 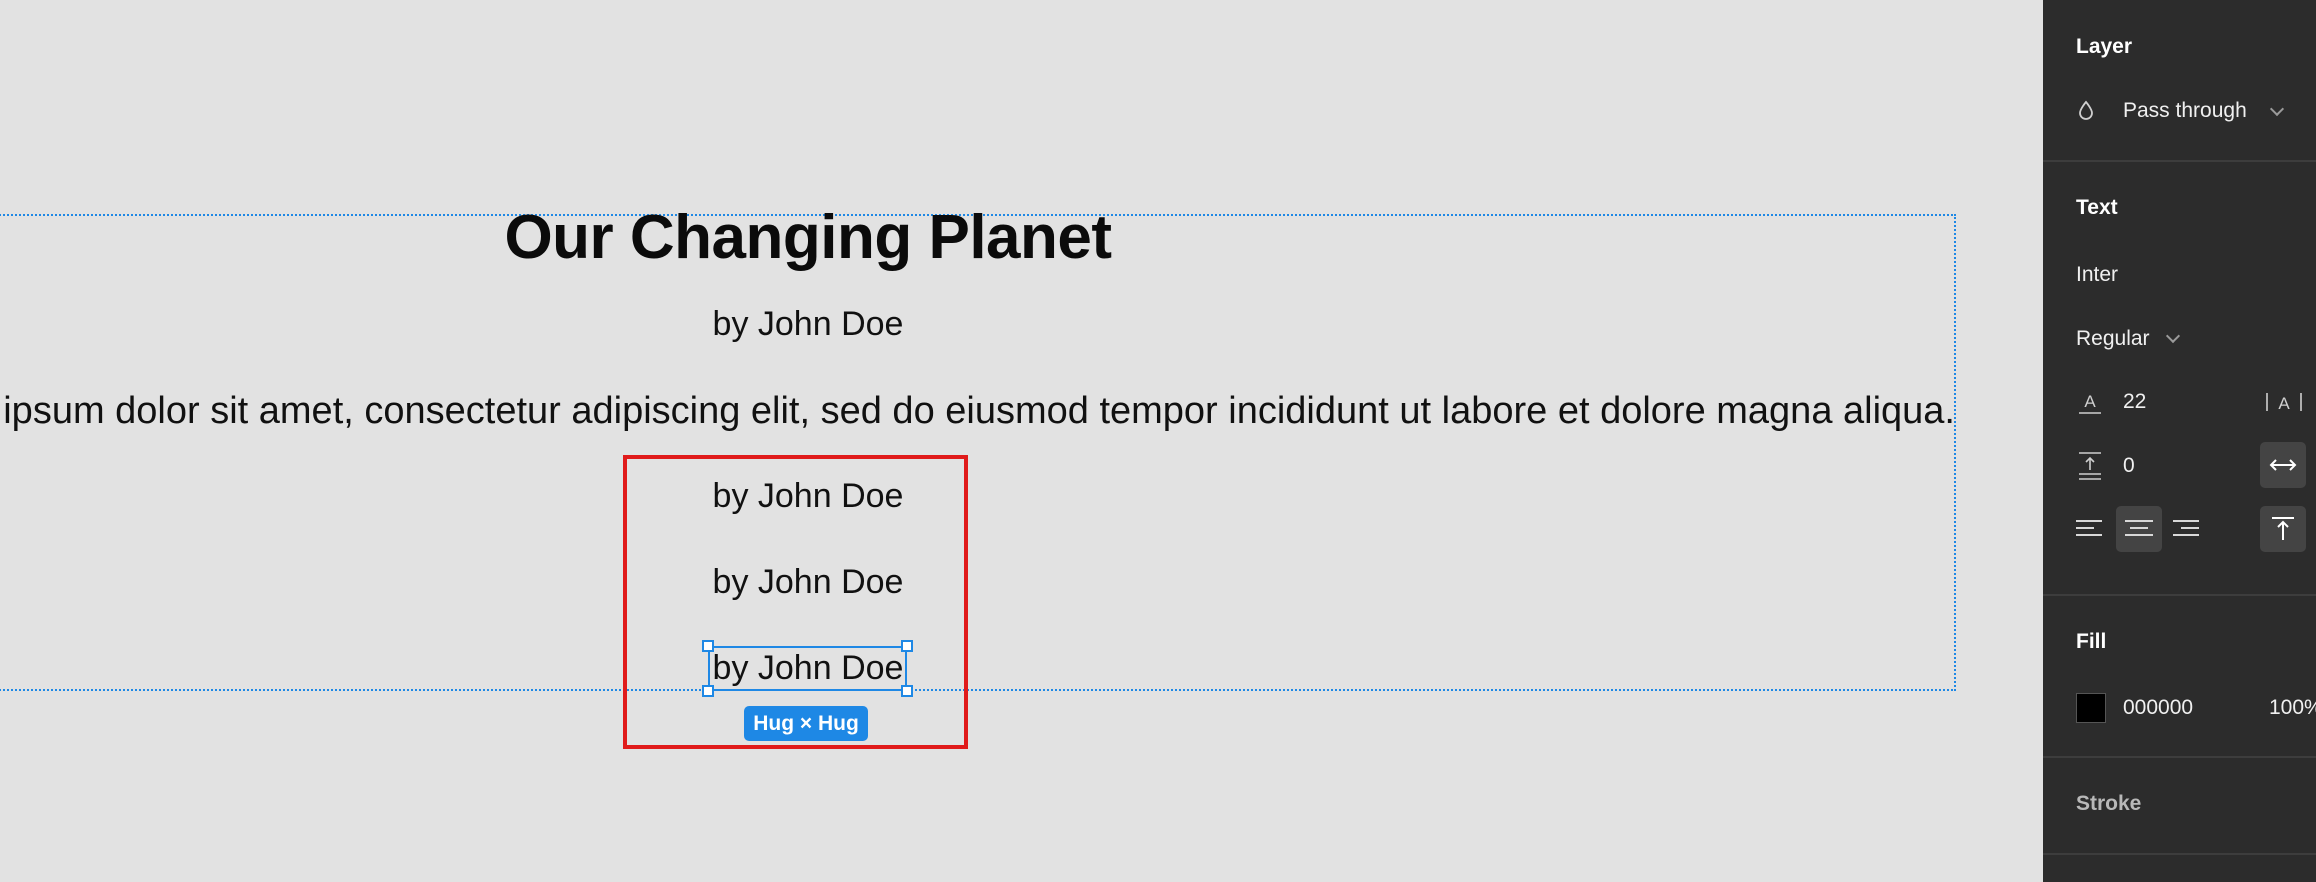 What do you see at coordinates (2188, 528) in the screenshot?
I see `align-right-button` at bounding box center [2188, 528].